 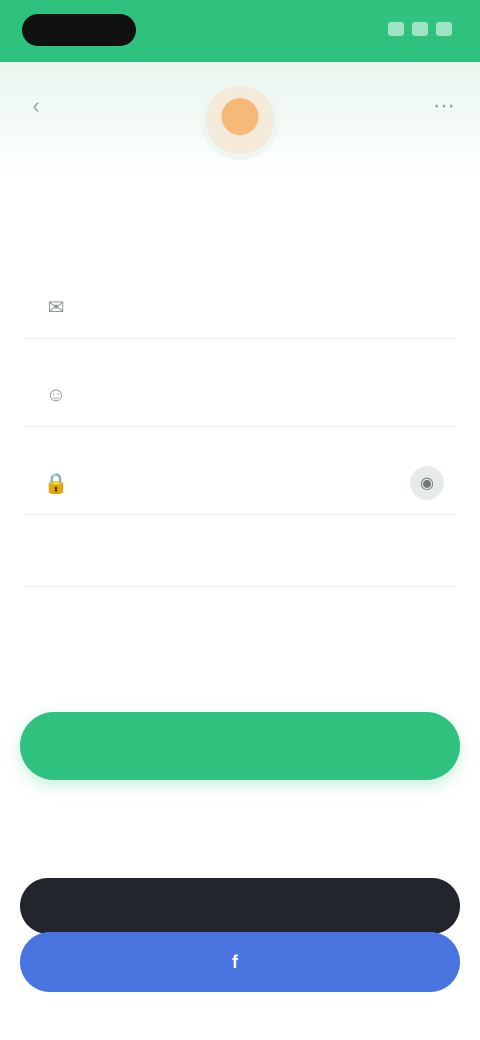 What do you see at coordinates (252, 483) in the screenshot?
I see `password-input` at bounding box center [252, 483].